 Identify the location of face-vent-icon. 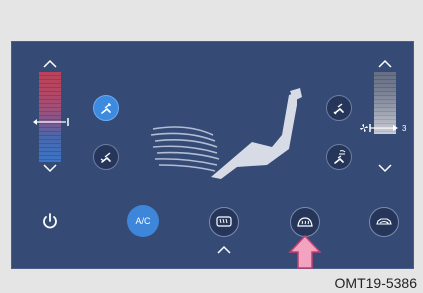
(106, 108).